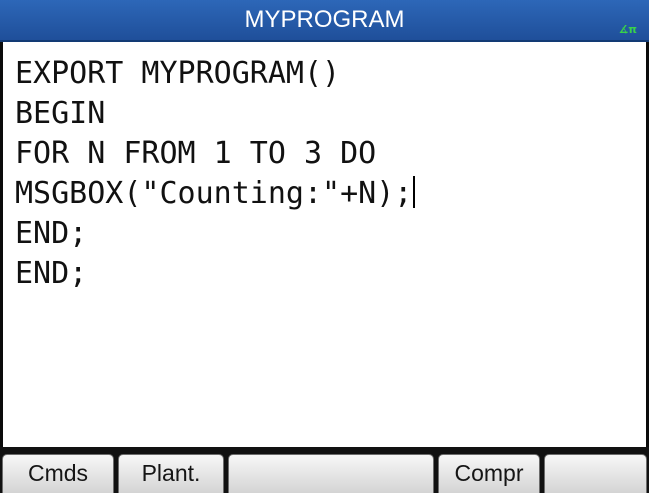  Describe the element at coordinates (214, 193) in the screenshot. I see `code-text: MSGBOX("Counting:"+N);` at that location.